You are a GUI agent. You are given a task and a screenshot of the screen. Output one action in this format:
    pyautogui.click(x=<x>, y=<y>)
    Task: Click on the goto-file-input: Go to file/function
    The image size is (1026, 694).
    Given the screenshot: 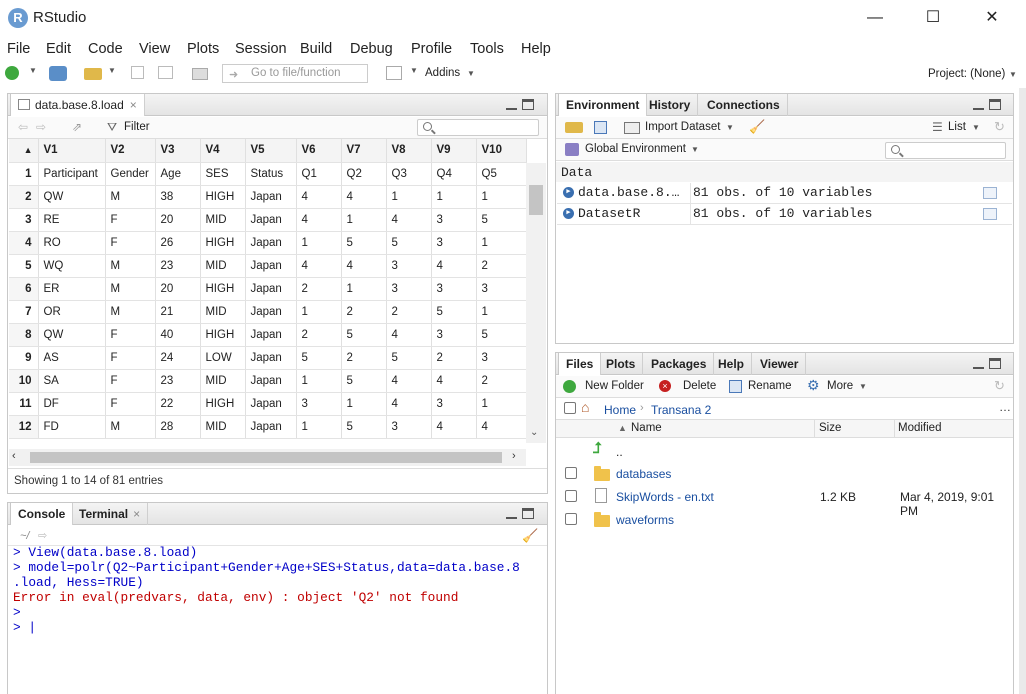 What is the action you would take?
    pyautogui.click(x=295, y=73)
    